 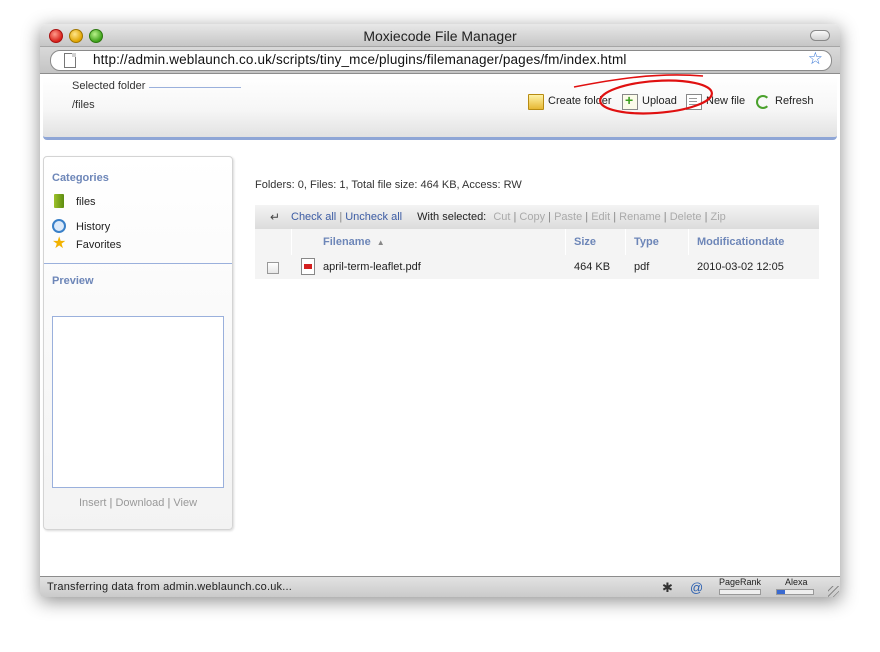 What do you see at coordinates (794, 101) in the screenshot?
I see `refresh-label: Refresh` at bounding box center [794, 101].